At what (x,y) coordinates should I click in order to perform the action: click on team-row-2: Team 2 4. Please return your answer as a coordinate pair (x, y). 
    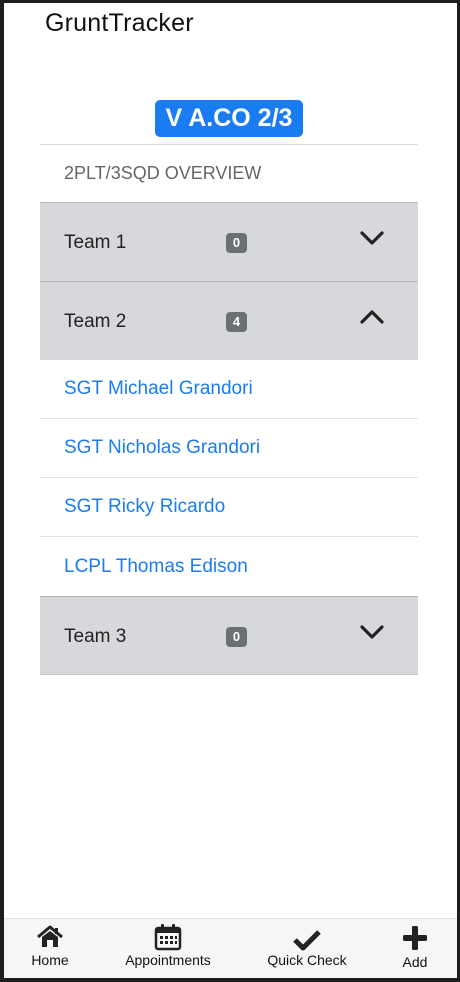
    Looking at the image, I should click on (229, 320).